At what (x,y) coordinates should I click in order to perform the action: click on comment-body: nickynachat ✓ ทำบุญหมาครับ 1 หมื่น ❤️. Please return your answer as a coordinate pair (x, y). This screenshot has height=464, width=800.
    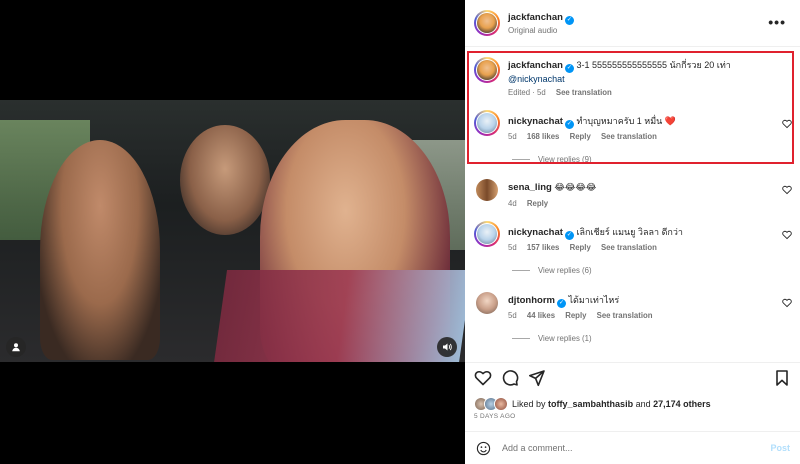
    Looking at the image, I should click on (640, 122).